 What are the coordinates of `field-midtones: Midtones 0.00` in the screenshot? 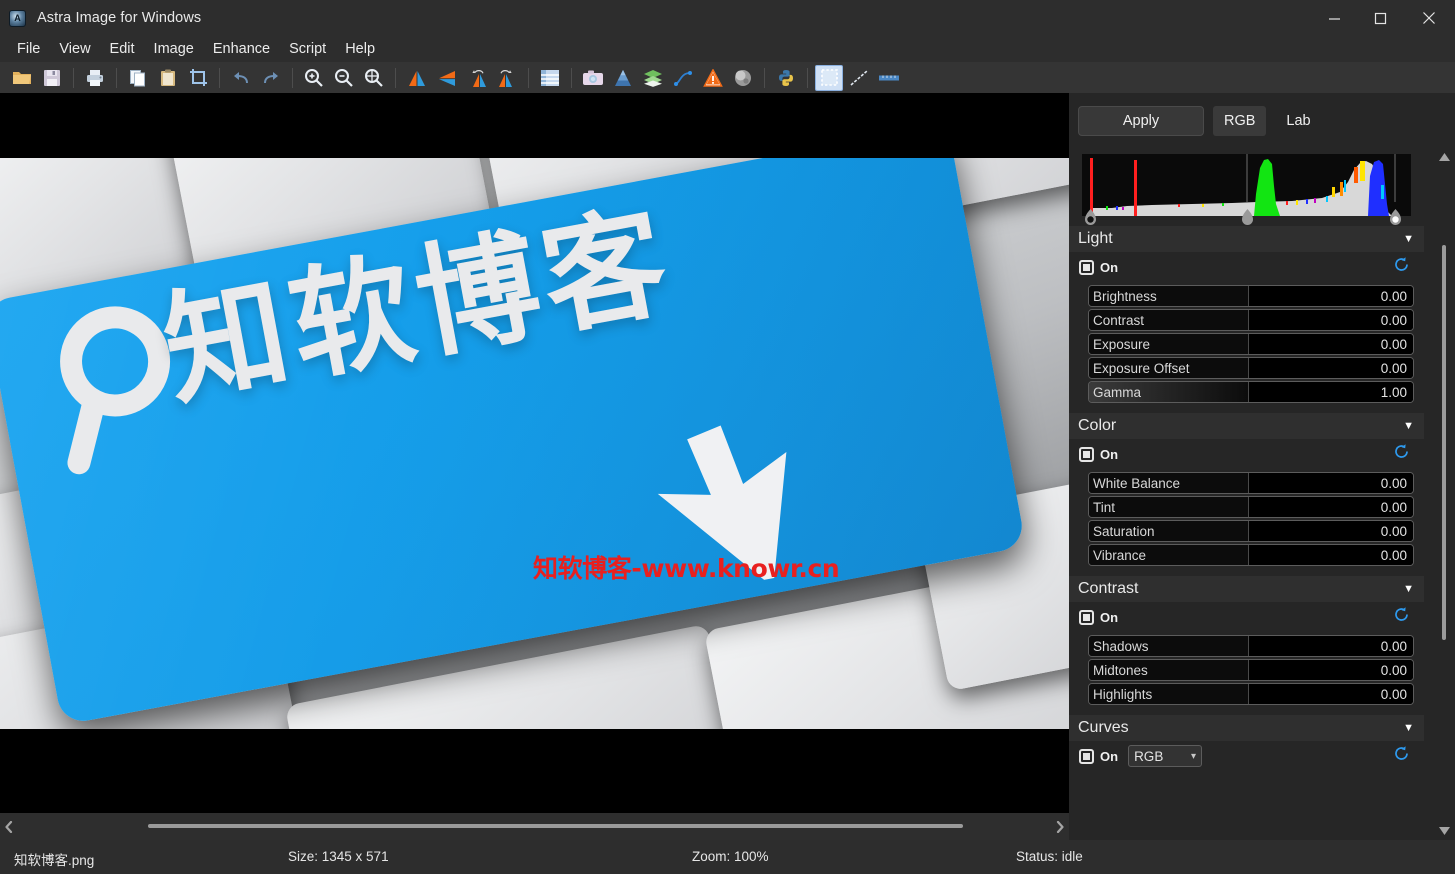 It's located at (1251, 670).